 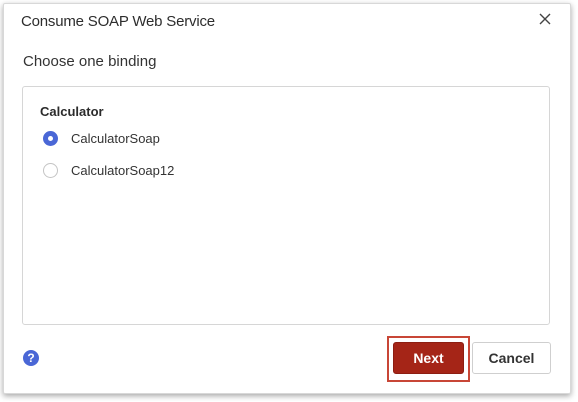 I want to click on close-button, so click(x=545, y=19).